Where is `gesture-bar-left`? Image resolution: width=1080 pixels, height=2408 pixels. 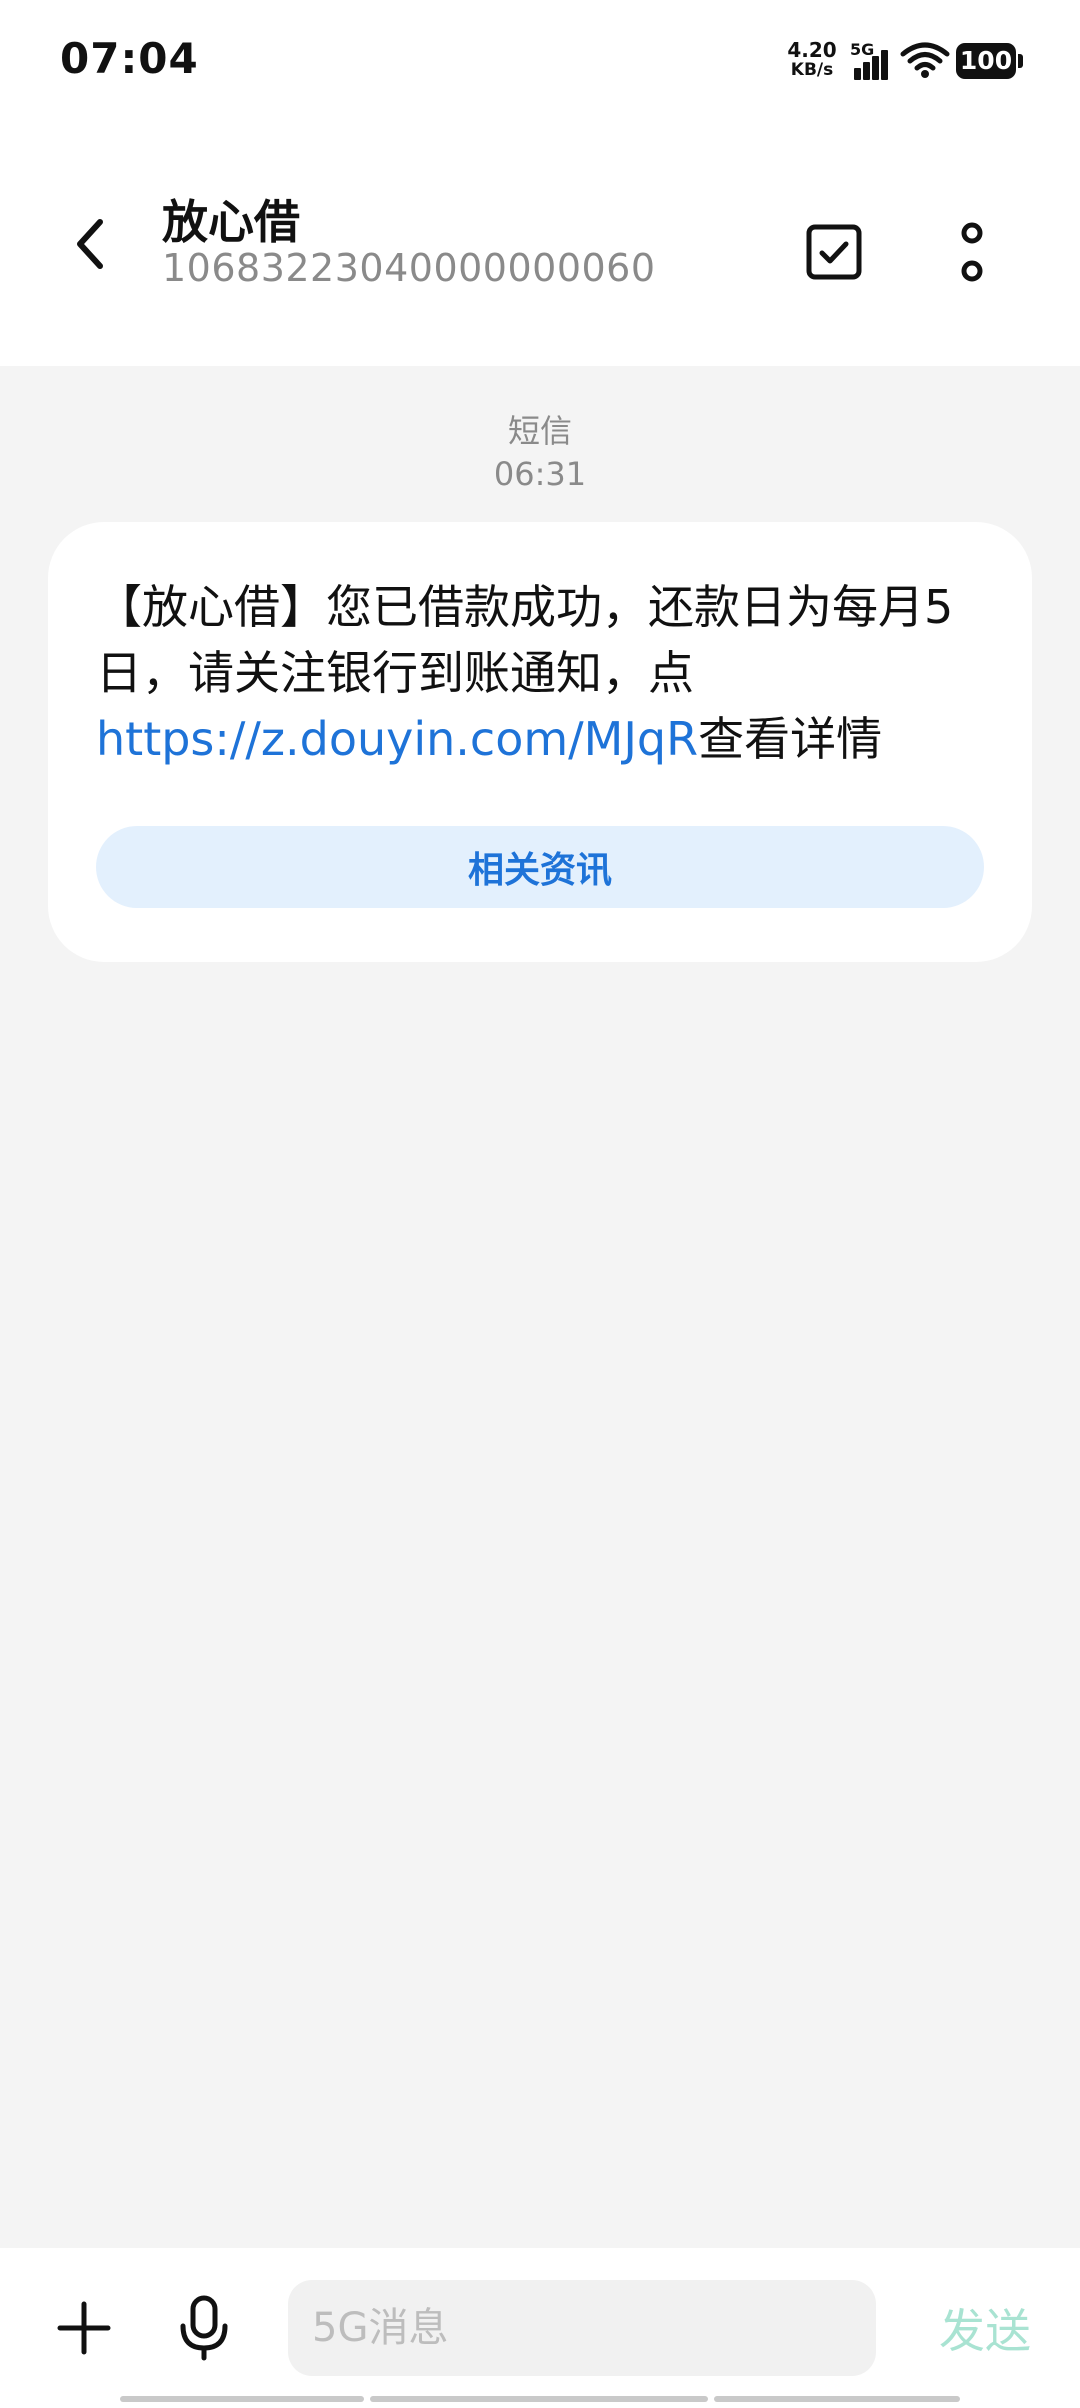 gesture-bar-left is located at coordinates (242, 2399).